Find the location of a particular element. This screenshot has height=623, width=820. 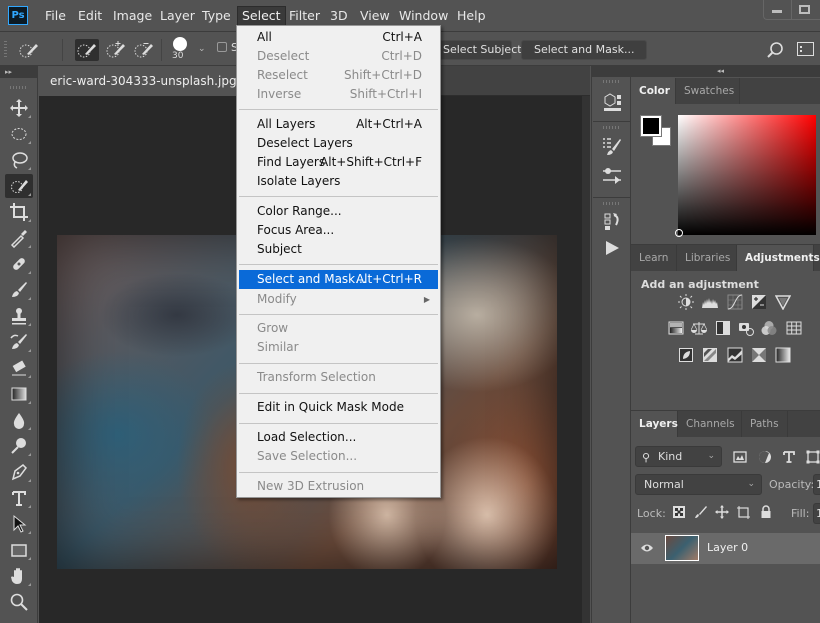

add-to-selection-button is located at coordinates (116, 50).